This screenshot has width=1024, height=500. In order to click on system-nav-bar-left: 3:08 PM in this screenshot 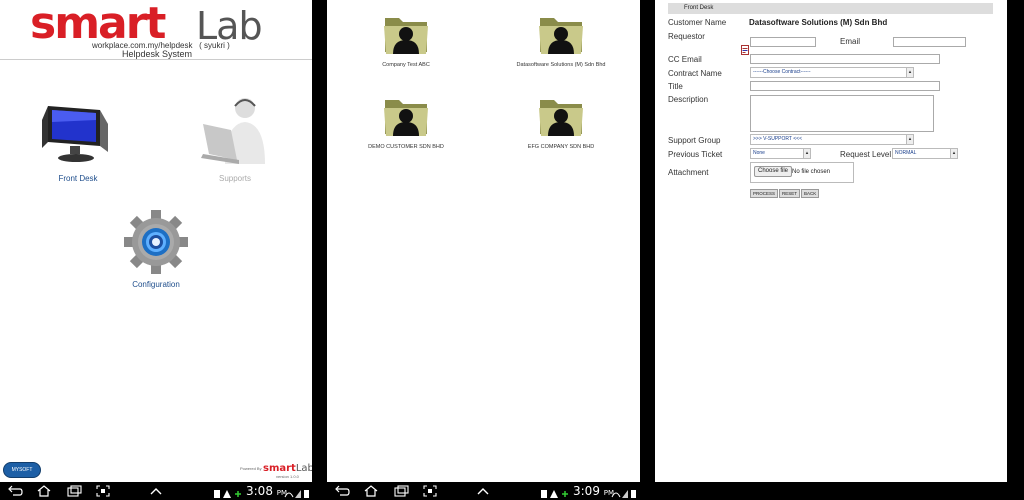, I will do `click(156, 491)`.